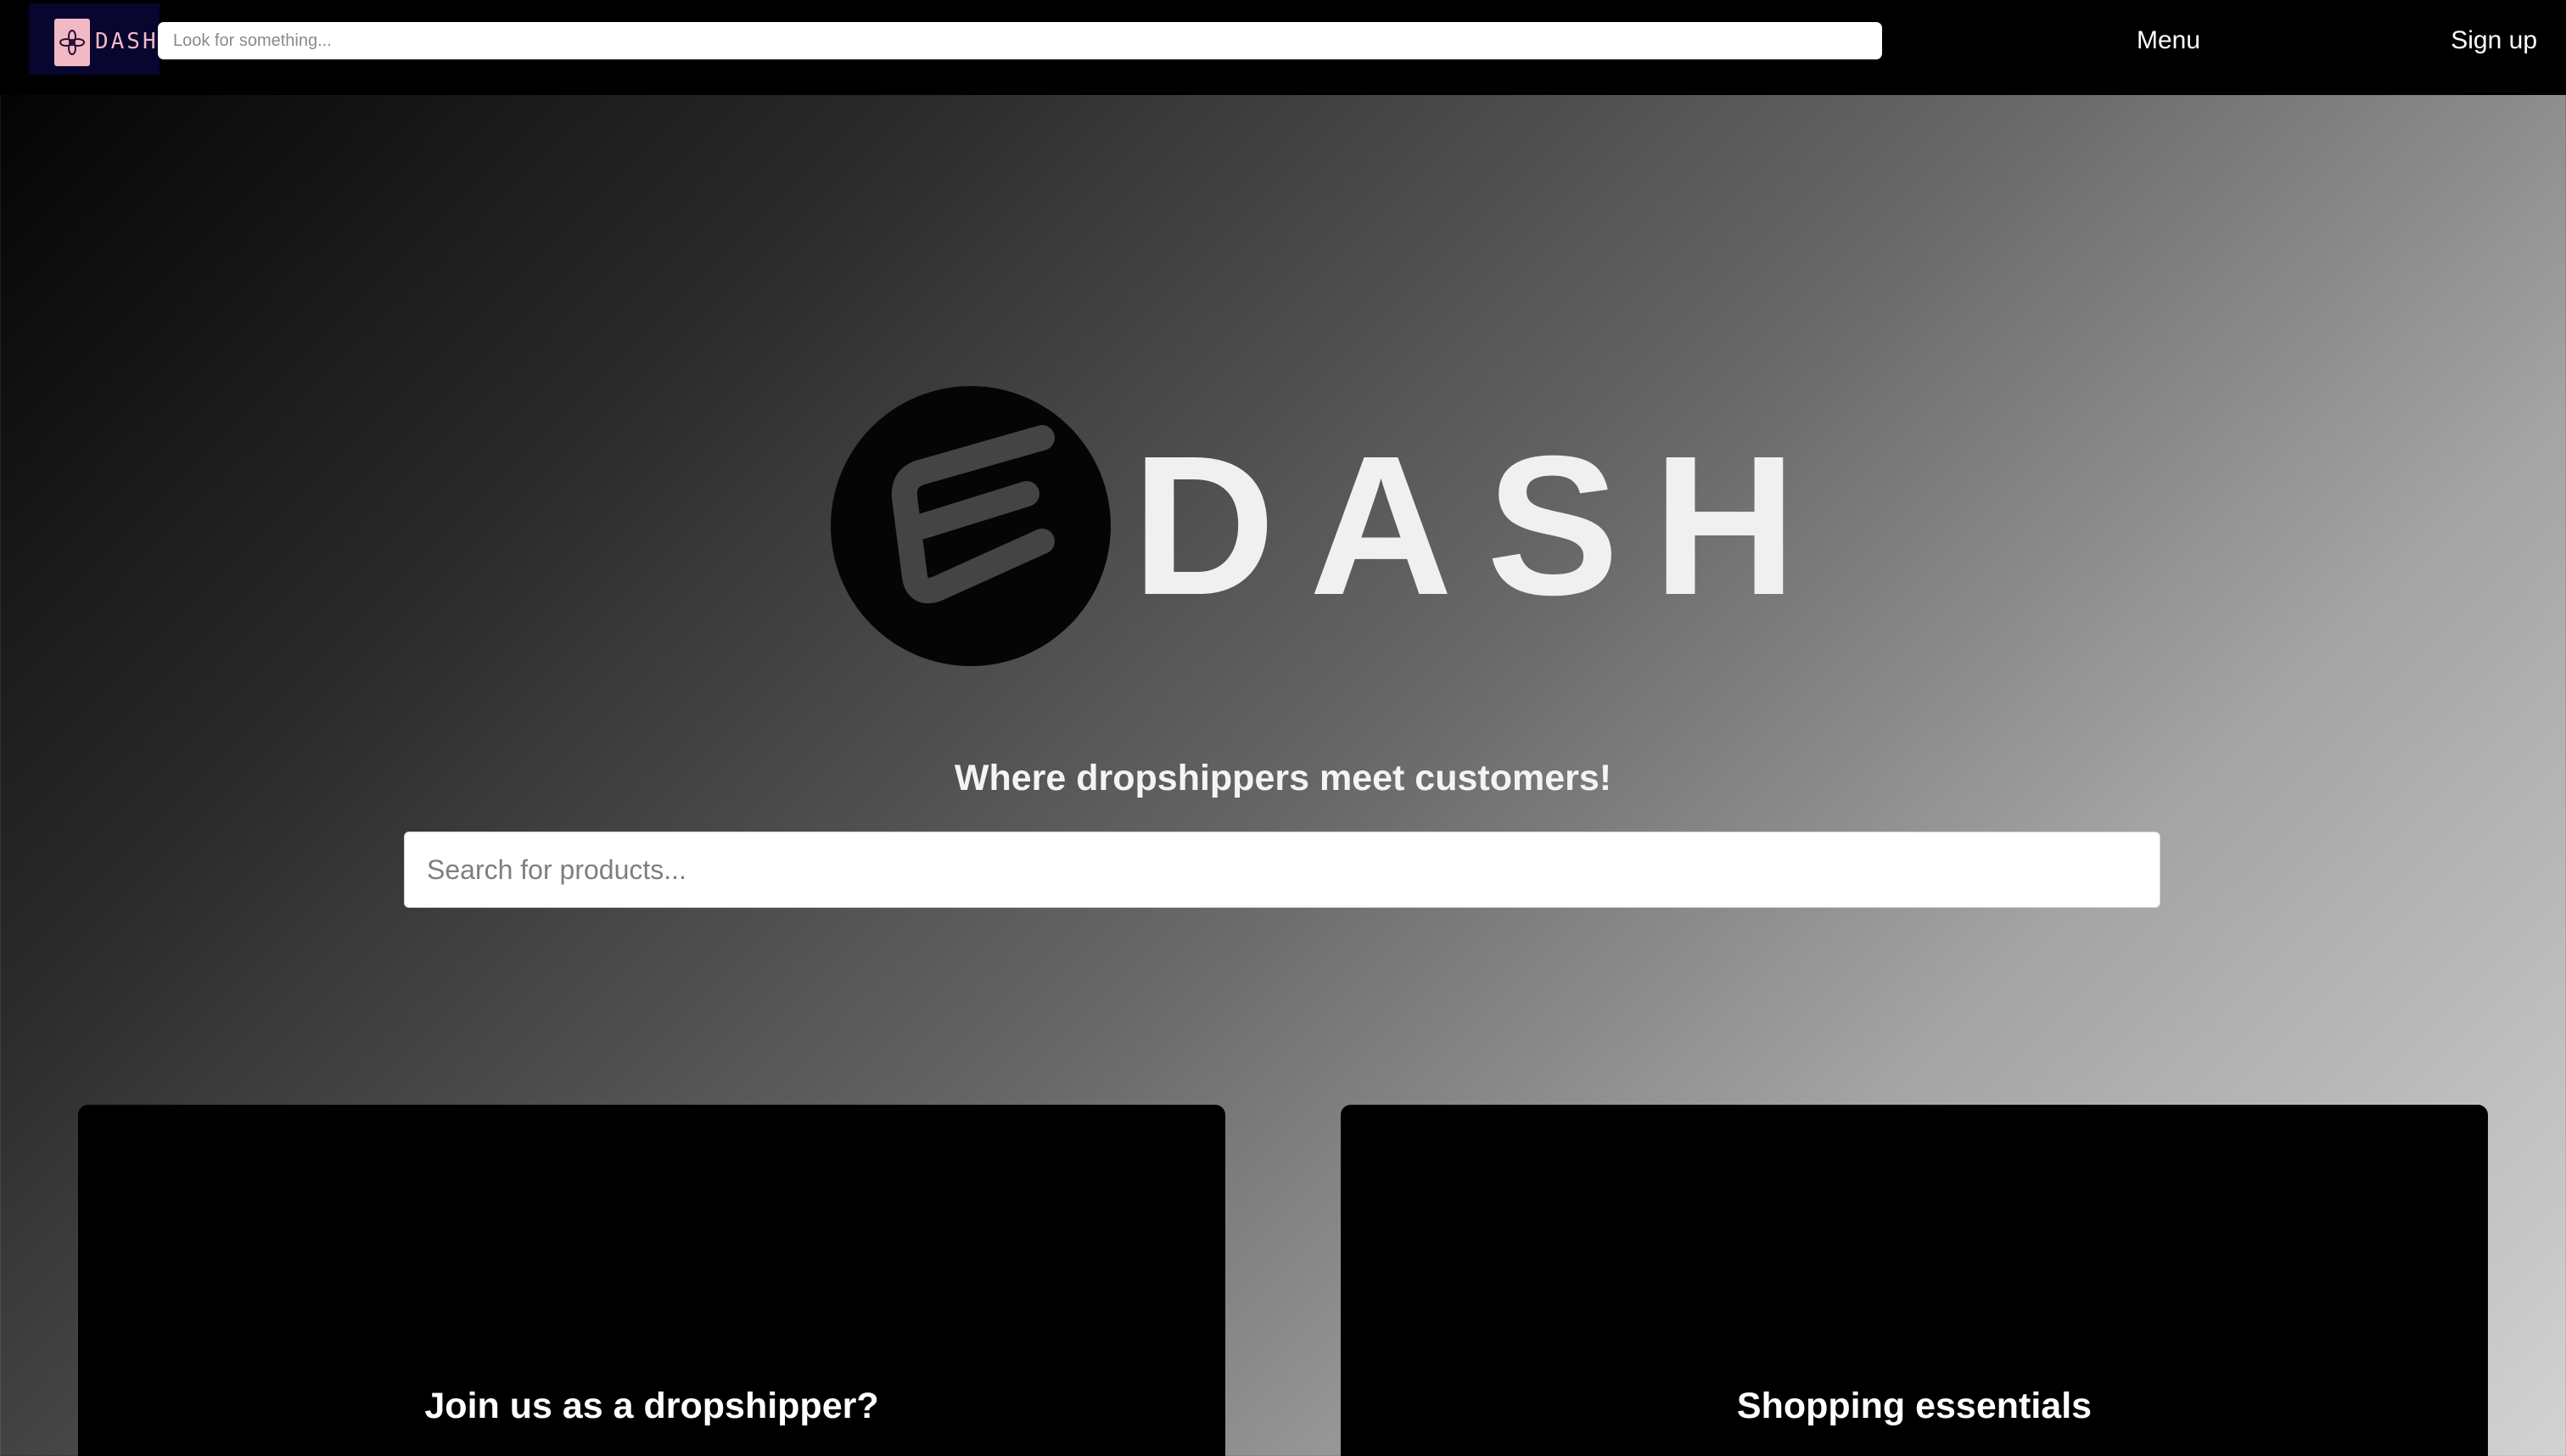 The width and height of the screenshot is (2566, 1456). Describe the element at coordinates (971, 526) in the screenshot. I see `dash-e-logo-icon` at that location.